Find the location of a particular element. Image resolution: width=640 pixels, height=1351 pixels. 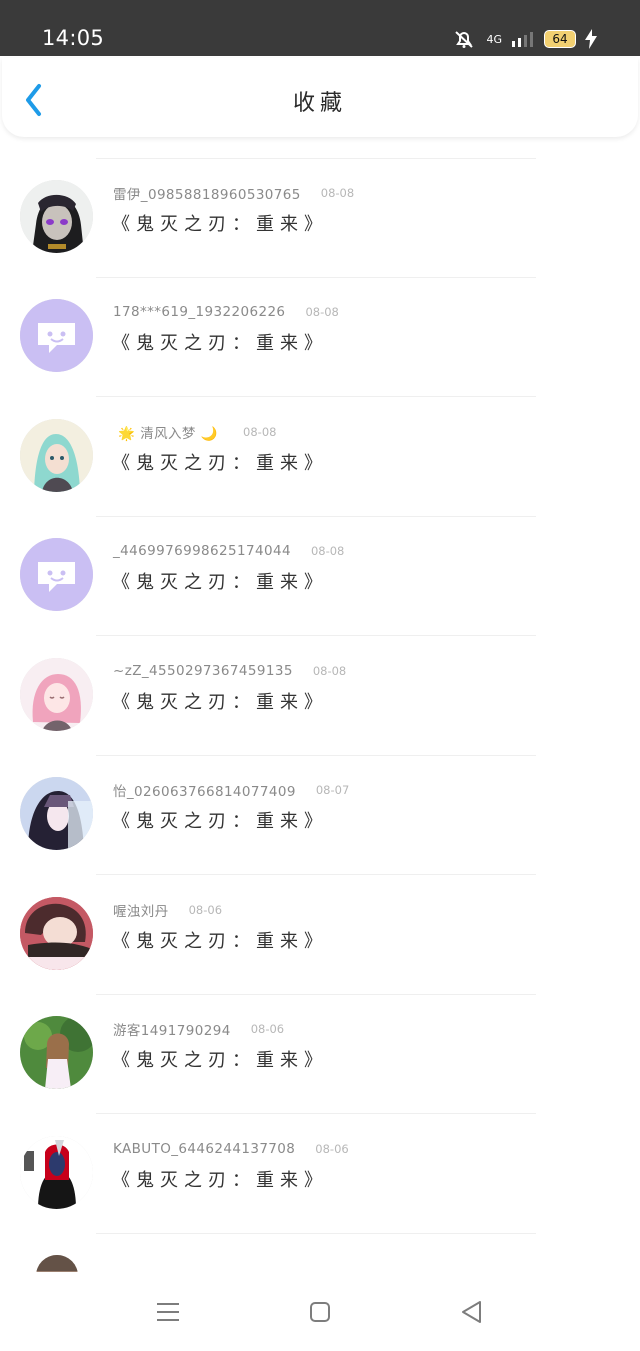

star-icon: 🌟 is located at coordinates (127, 434).